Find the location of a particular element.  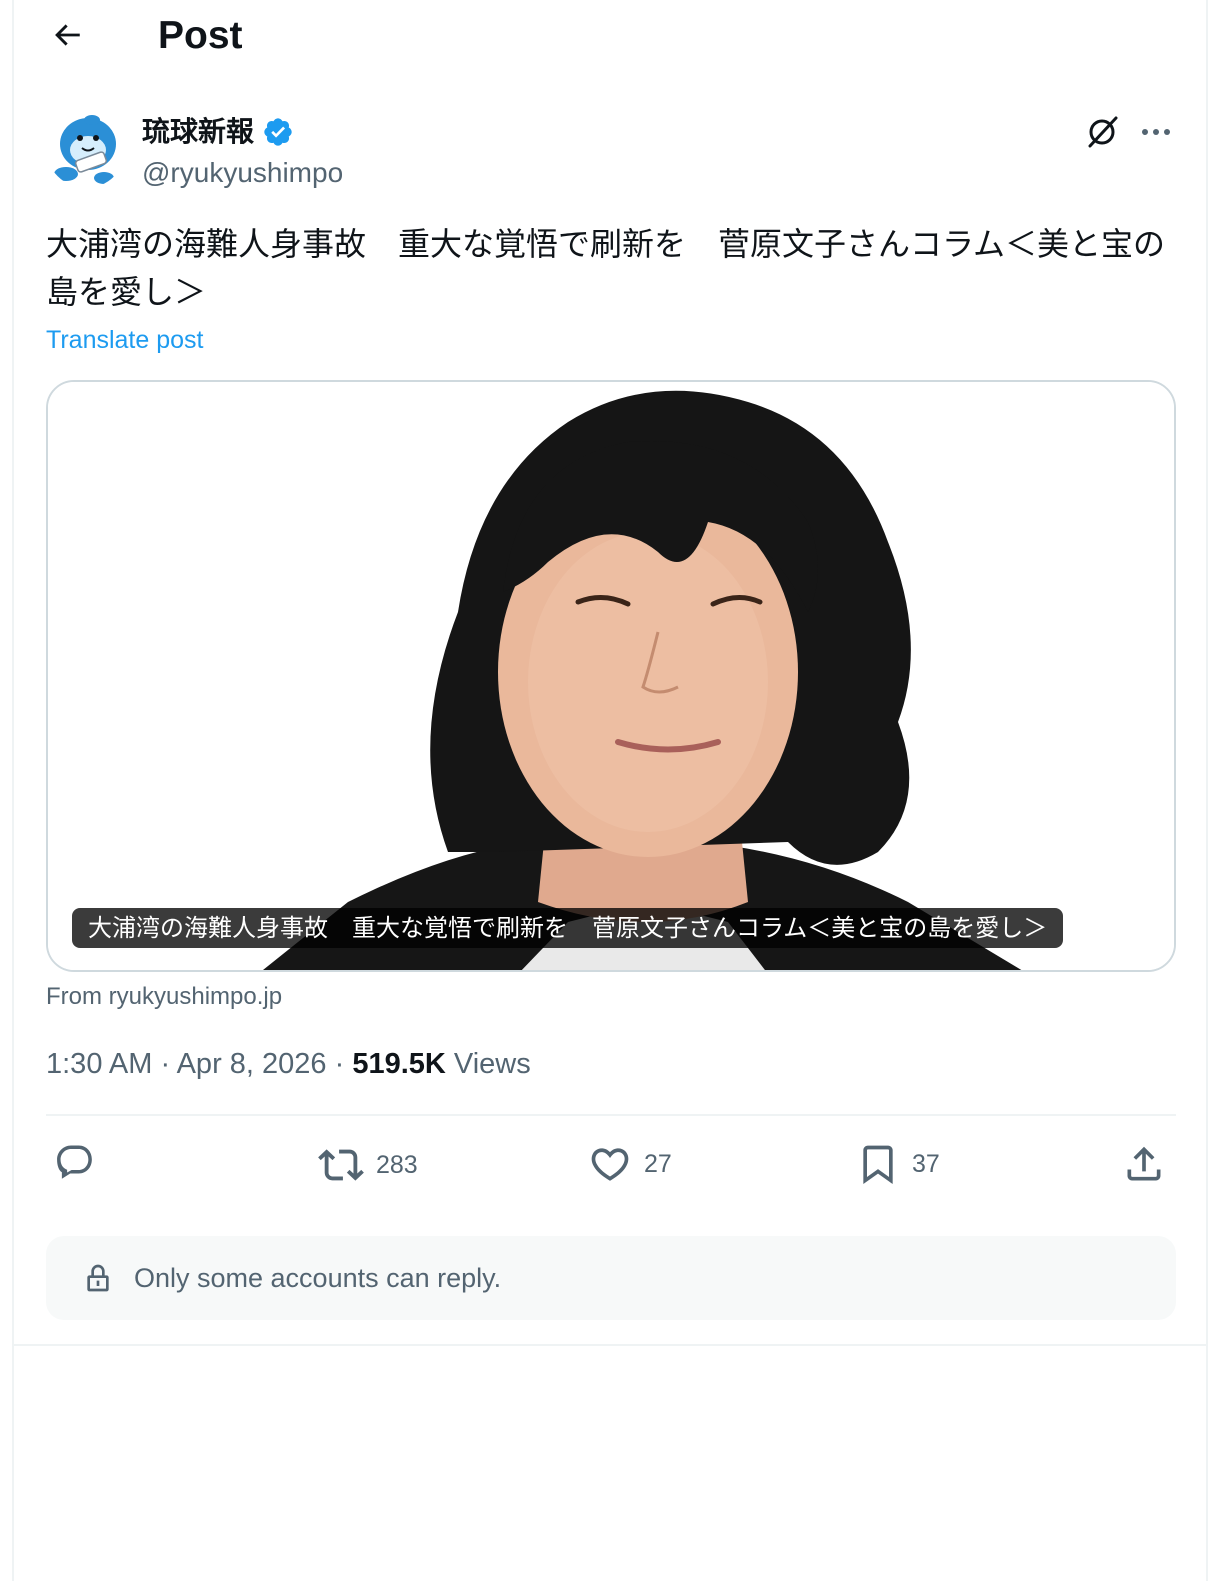

more-options-button is located at coordinates (1156, 132).